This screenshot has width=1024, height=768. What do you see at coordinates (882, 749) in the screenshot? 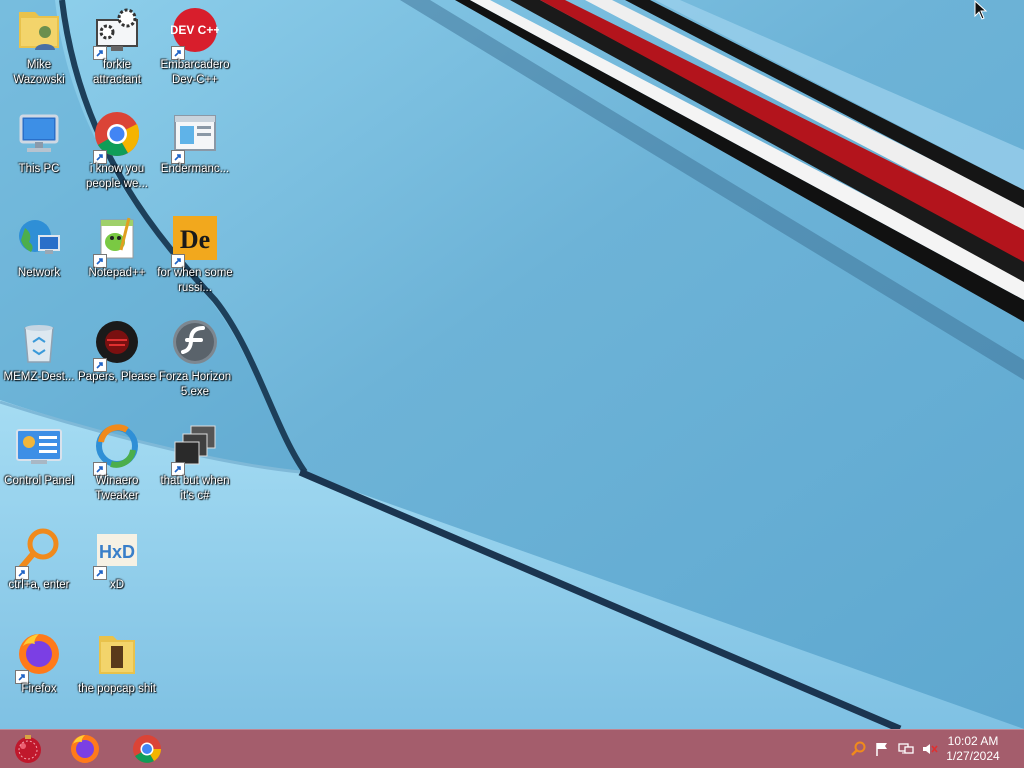
I see `flag-icon` at bounding box center [882, 749].